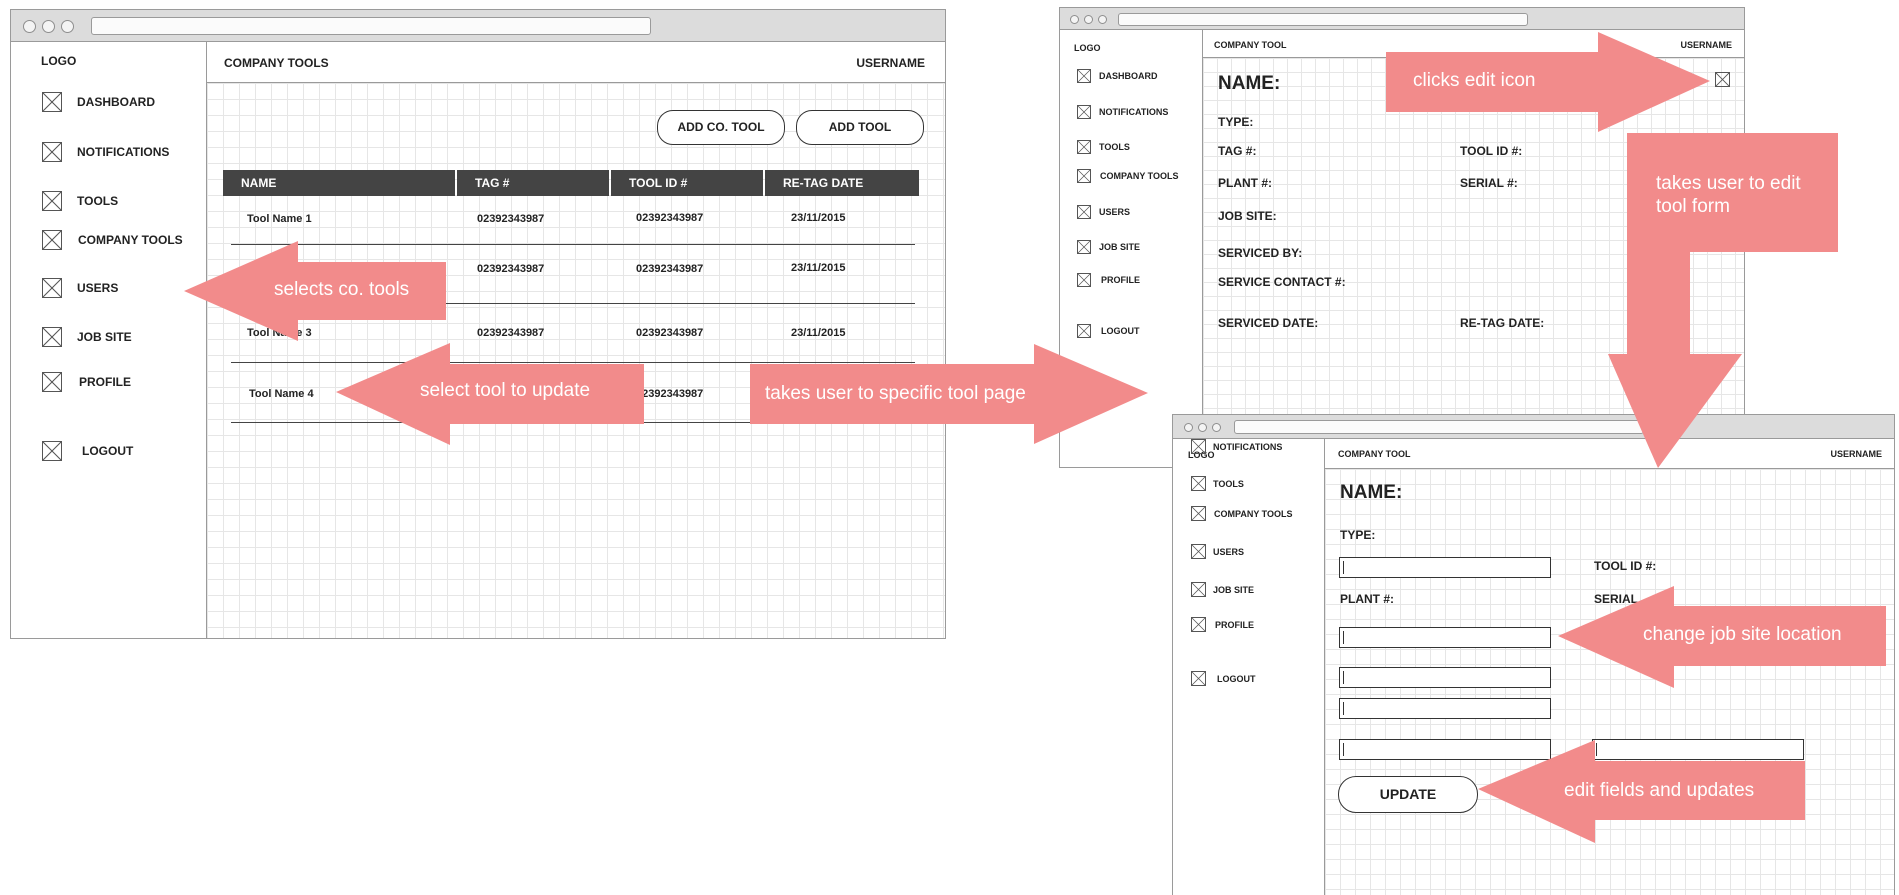 This screenshot has height=895, width=1899. I want to click on edit-icon, so click(1722, 79).